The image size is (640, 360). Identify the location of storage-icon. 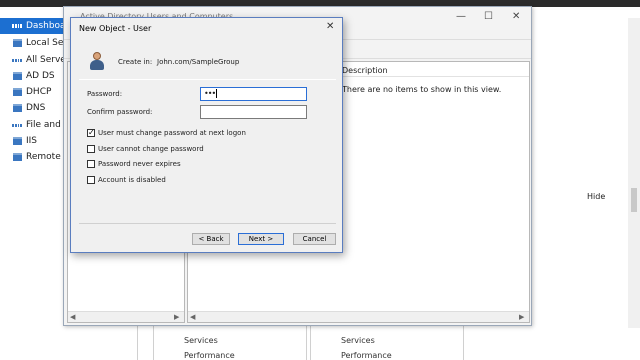
(17, 125).